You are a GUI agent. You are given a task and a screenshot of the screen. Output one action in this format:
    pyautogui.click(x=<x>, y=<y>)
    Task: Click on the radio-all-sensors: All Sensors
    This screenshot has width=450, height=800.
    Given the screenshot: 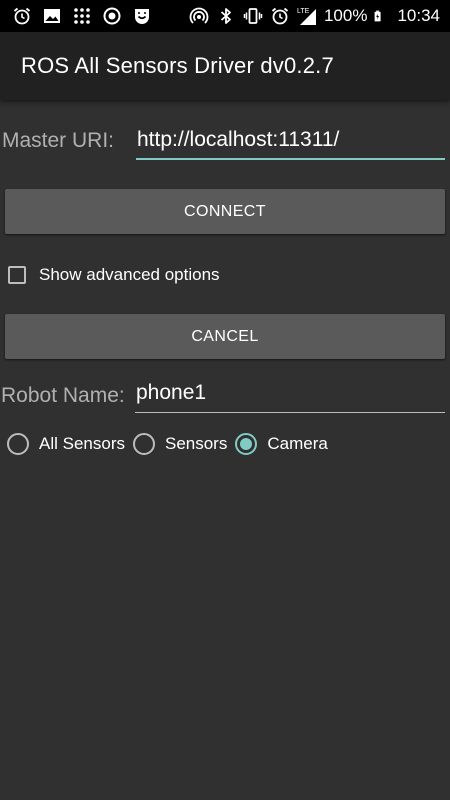 What is the action you would take?
    pyautogui.click(x=66, y=444)
    